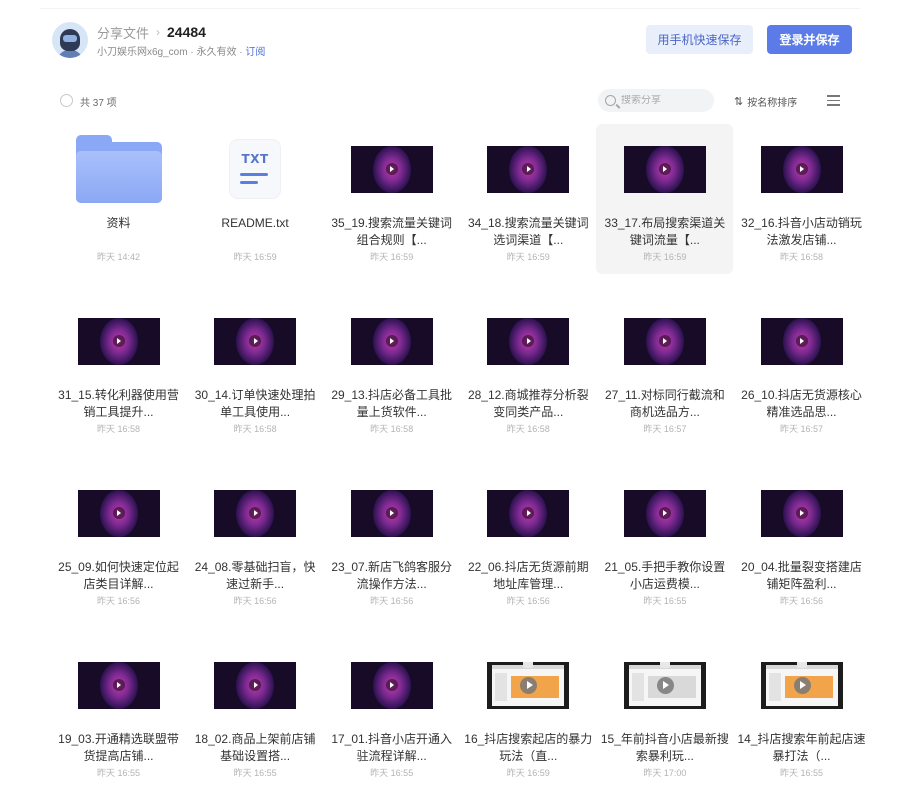  I want to click on login-and-save-button: 登录并保存, so click(809, 39).